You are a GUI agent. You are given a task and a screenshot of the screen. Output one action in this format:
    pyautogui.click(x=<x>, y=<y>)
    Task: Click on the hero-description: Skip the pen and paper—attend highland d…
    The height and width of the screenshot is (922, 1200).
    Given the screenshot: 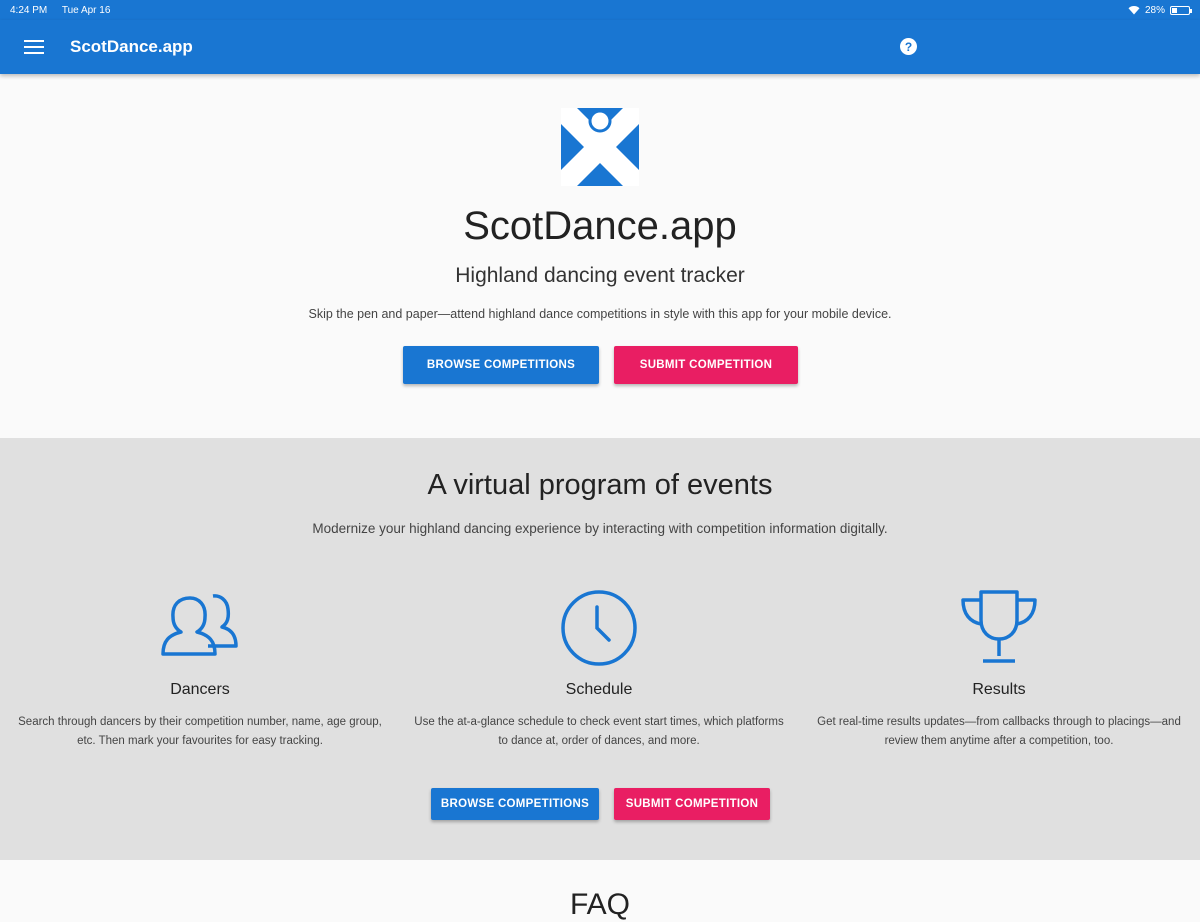 What is the action you would take?
    pyautogui.click(x=600, y=314)
    